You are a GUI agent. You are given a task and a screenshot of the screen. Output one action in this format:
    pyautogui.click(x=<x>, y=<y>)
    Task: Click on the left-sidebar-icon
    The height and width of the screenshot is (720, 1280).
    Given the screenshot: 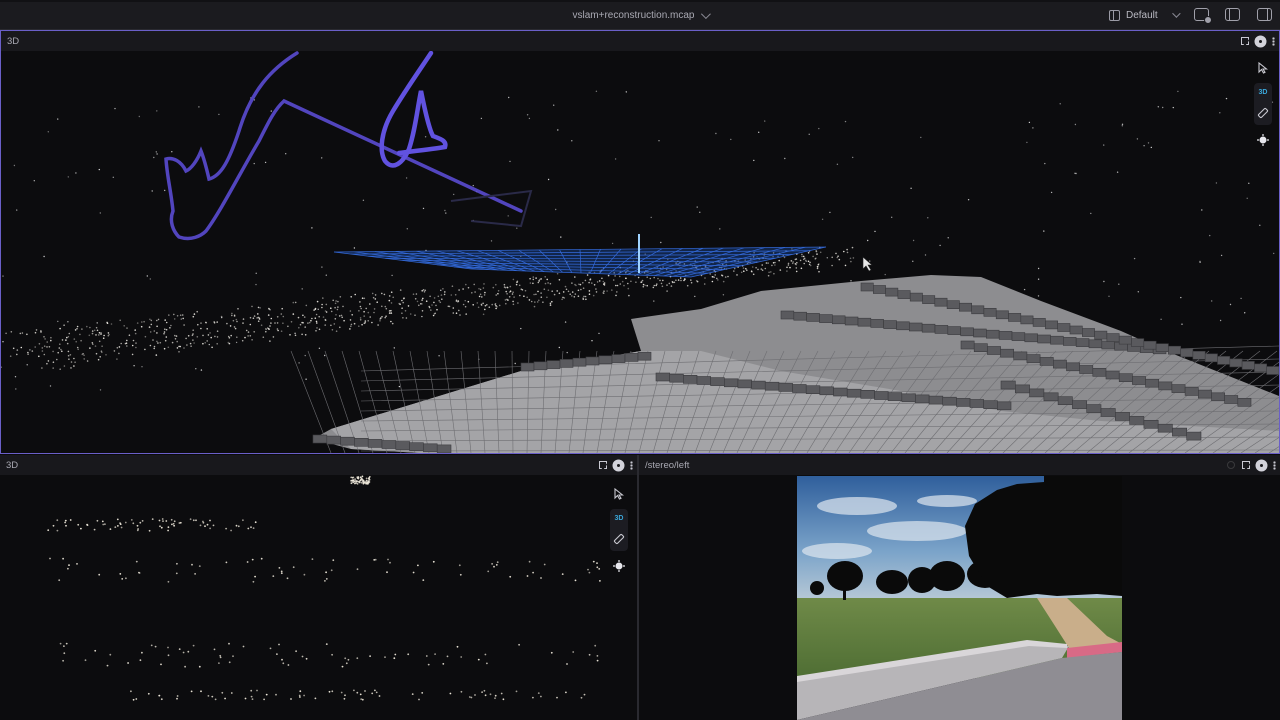 What is the action you would take?
    pyautogui.click(x=1232, y=14)
    